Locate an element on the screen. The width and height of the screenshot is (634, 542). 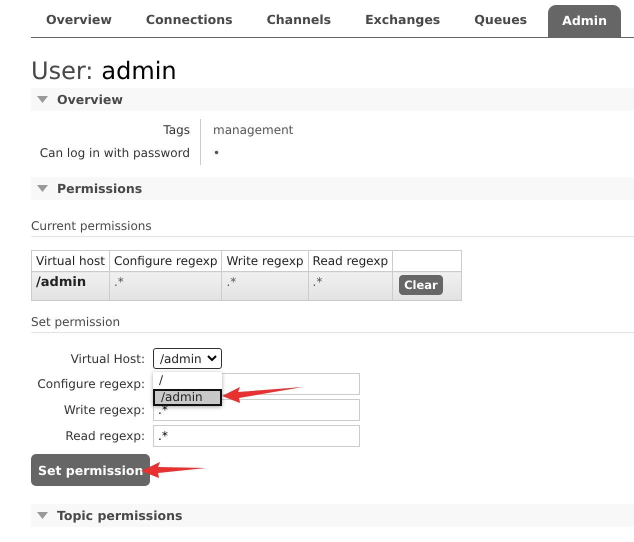
section-title: Topic permissions is located at coordinates (119, 515).